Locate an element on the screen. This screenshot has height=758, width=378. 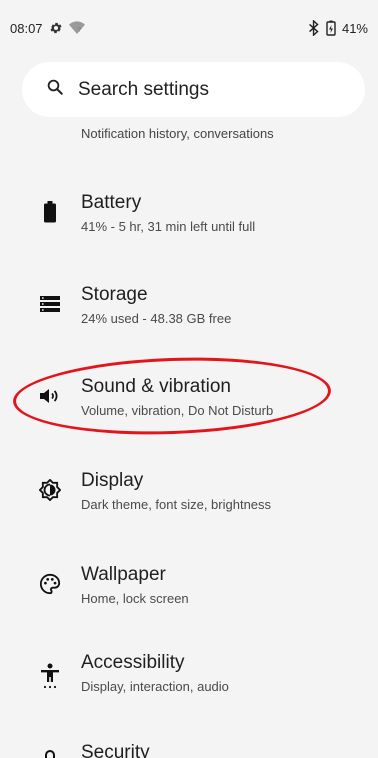
item-subtitle: 24% used - 48.38 GB free is located at coordinates (156, 318).